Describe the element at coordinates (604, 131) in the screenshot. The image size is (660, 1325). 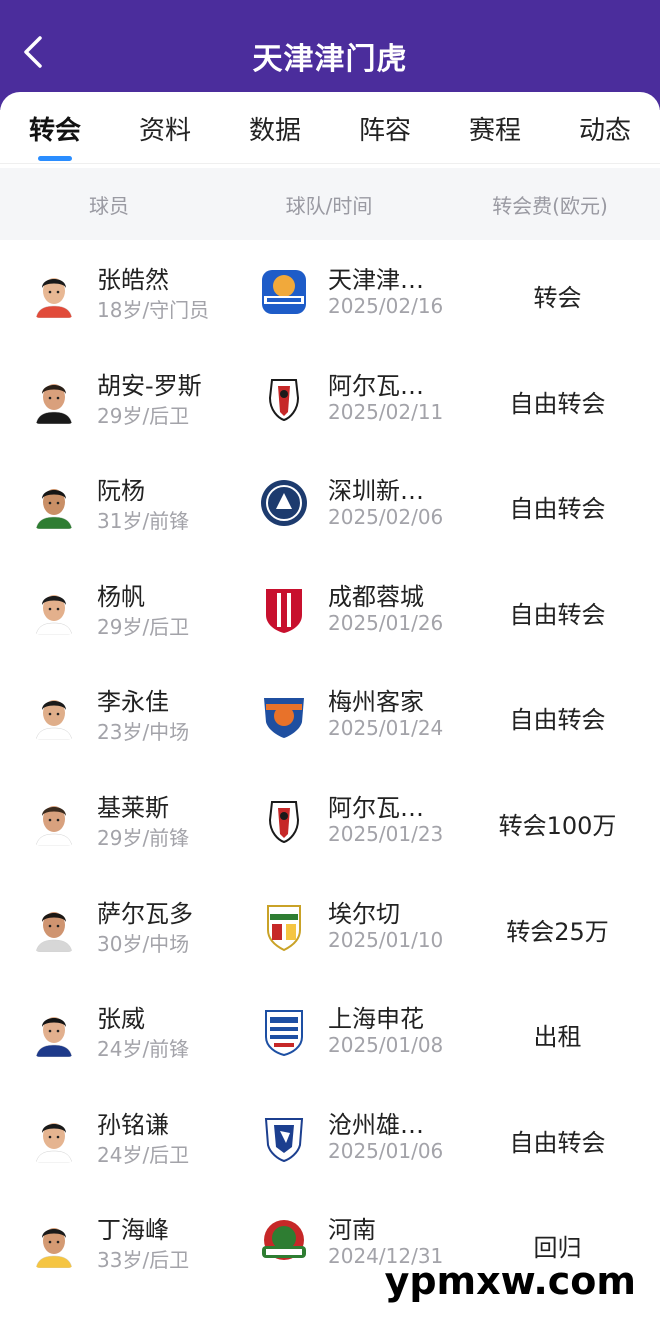
I see `tab-label: 动态` at that location.